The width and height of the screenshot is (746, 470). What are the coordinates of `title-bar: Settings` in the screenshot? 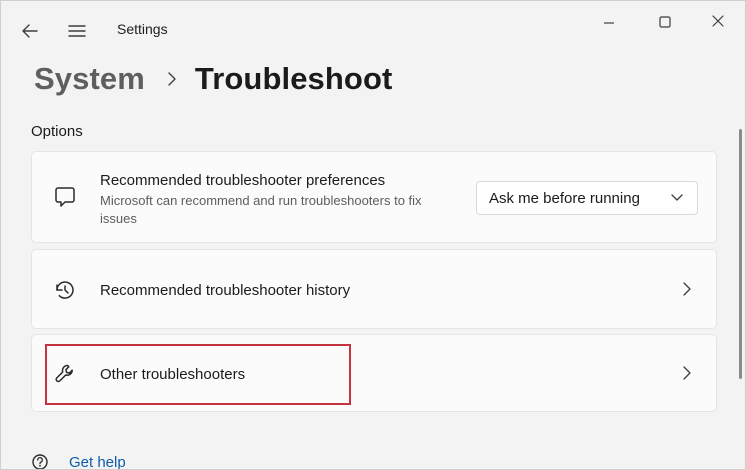 It's located at (373, 23).